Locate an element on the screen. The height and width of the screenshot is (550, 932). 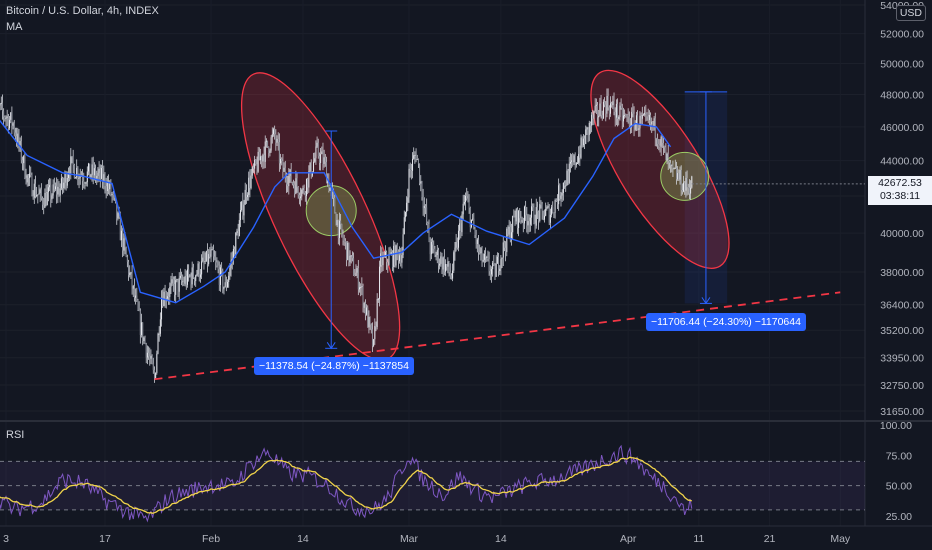
currency-button: USD is located at coordinates (910, 13).